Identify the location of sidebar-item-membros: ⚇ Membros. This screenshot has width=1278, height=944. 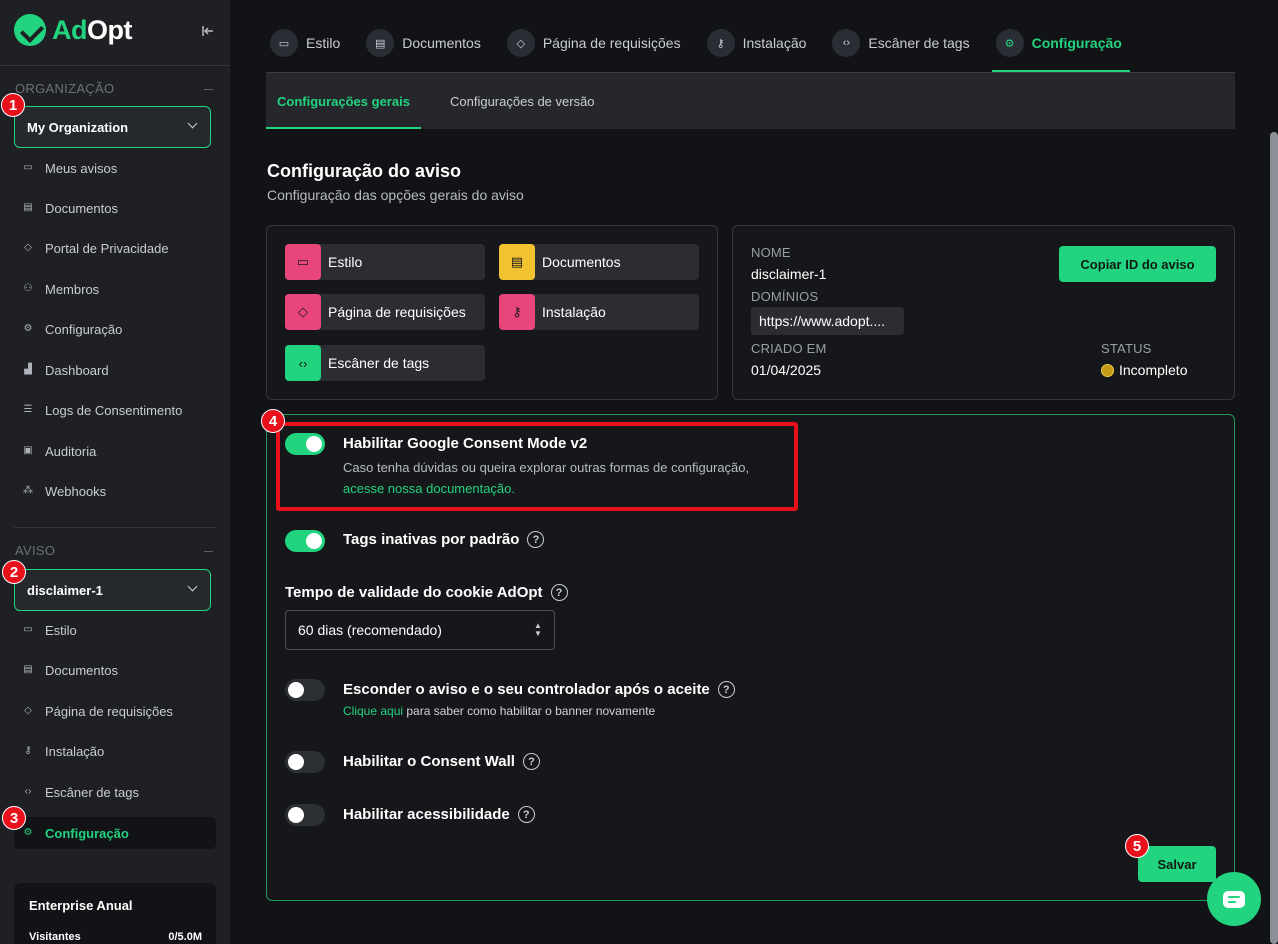
(115, 289).